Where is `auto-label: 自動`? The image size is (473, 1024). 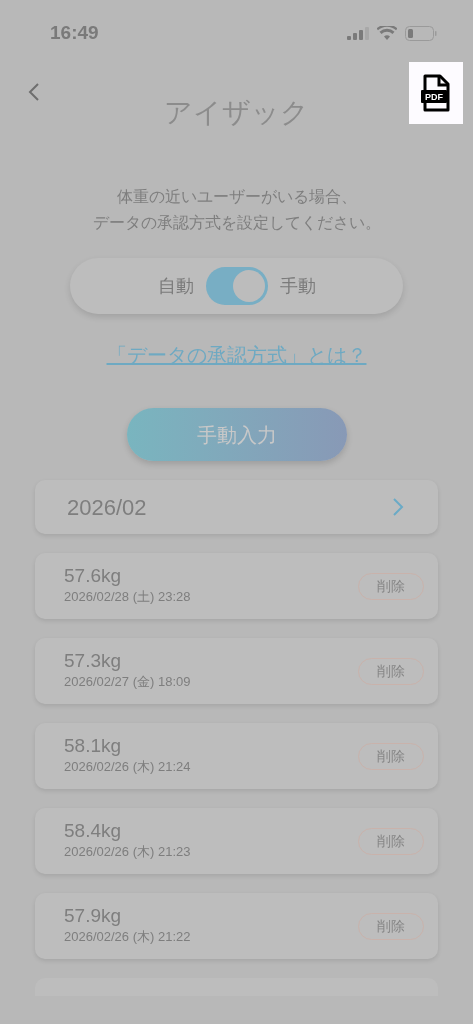
auto-label: 自動 is located at coordinates (175, 286).